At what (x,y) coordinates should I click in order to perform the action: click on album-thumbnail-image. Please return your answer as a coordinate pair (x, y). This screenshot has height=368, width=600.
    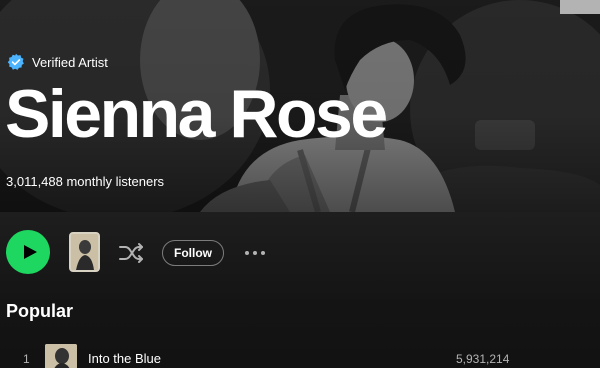
    Looking at the image, I should click on (84, 252).